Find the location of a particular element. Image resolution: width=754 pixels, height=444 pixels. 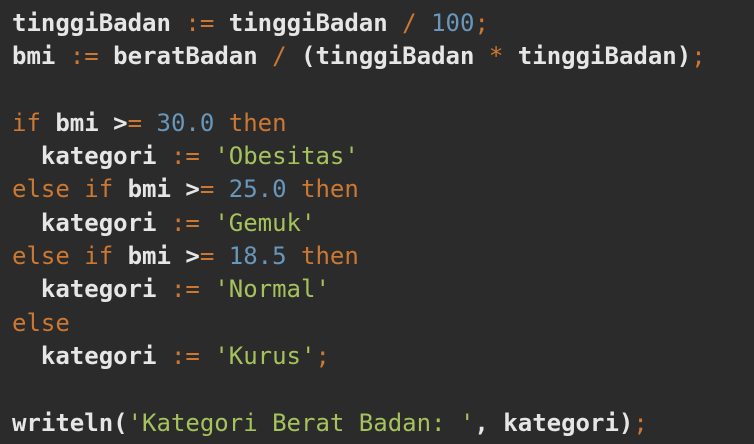

operator-token: * is located at coordinates (496, 56).